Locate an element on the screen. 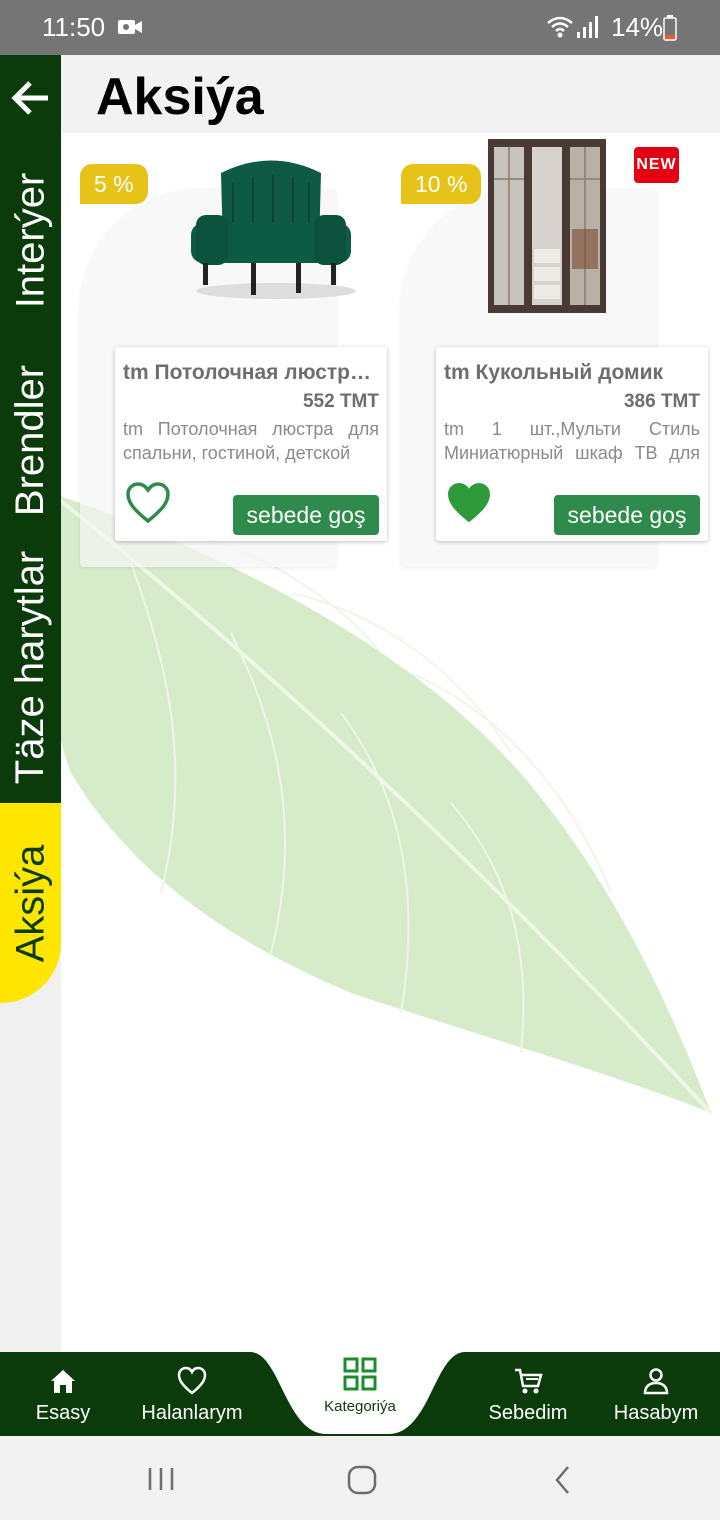 Image resolution: width=720 pixels, height=1520 pixels. back-chevron-icon is located at coordinates (563, 1480).